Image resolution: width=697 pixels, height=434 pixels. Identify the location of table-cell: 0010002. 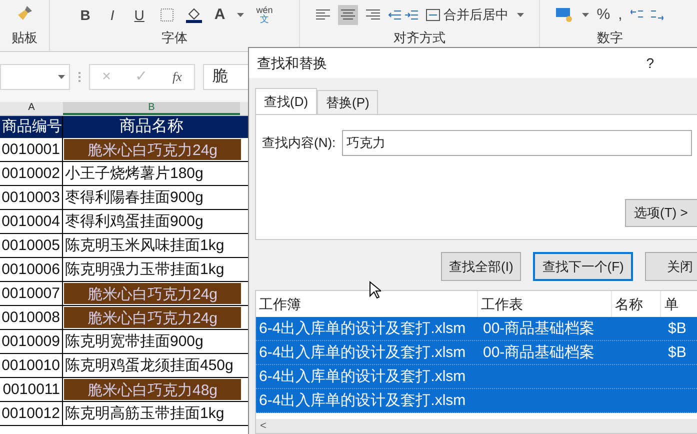
(31, 173).